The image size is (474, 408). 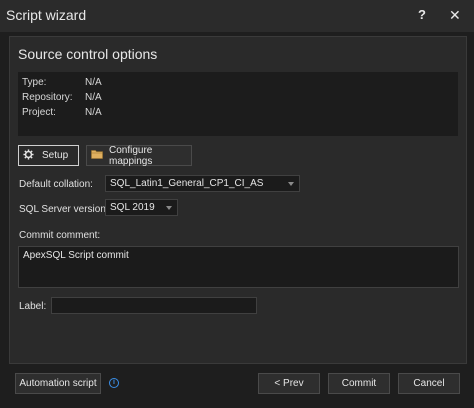 I want to click on commit-label: Commit, so click(x=359, y=383).